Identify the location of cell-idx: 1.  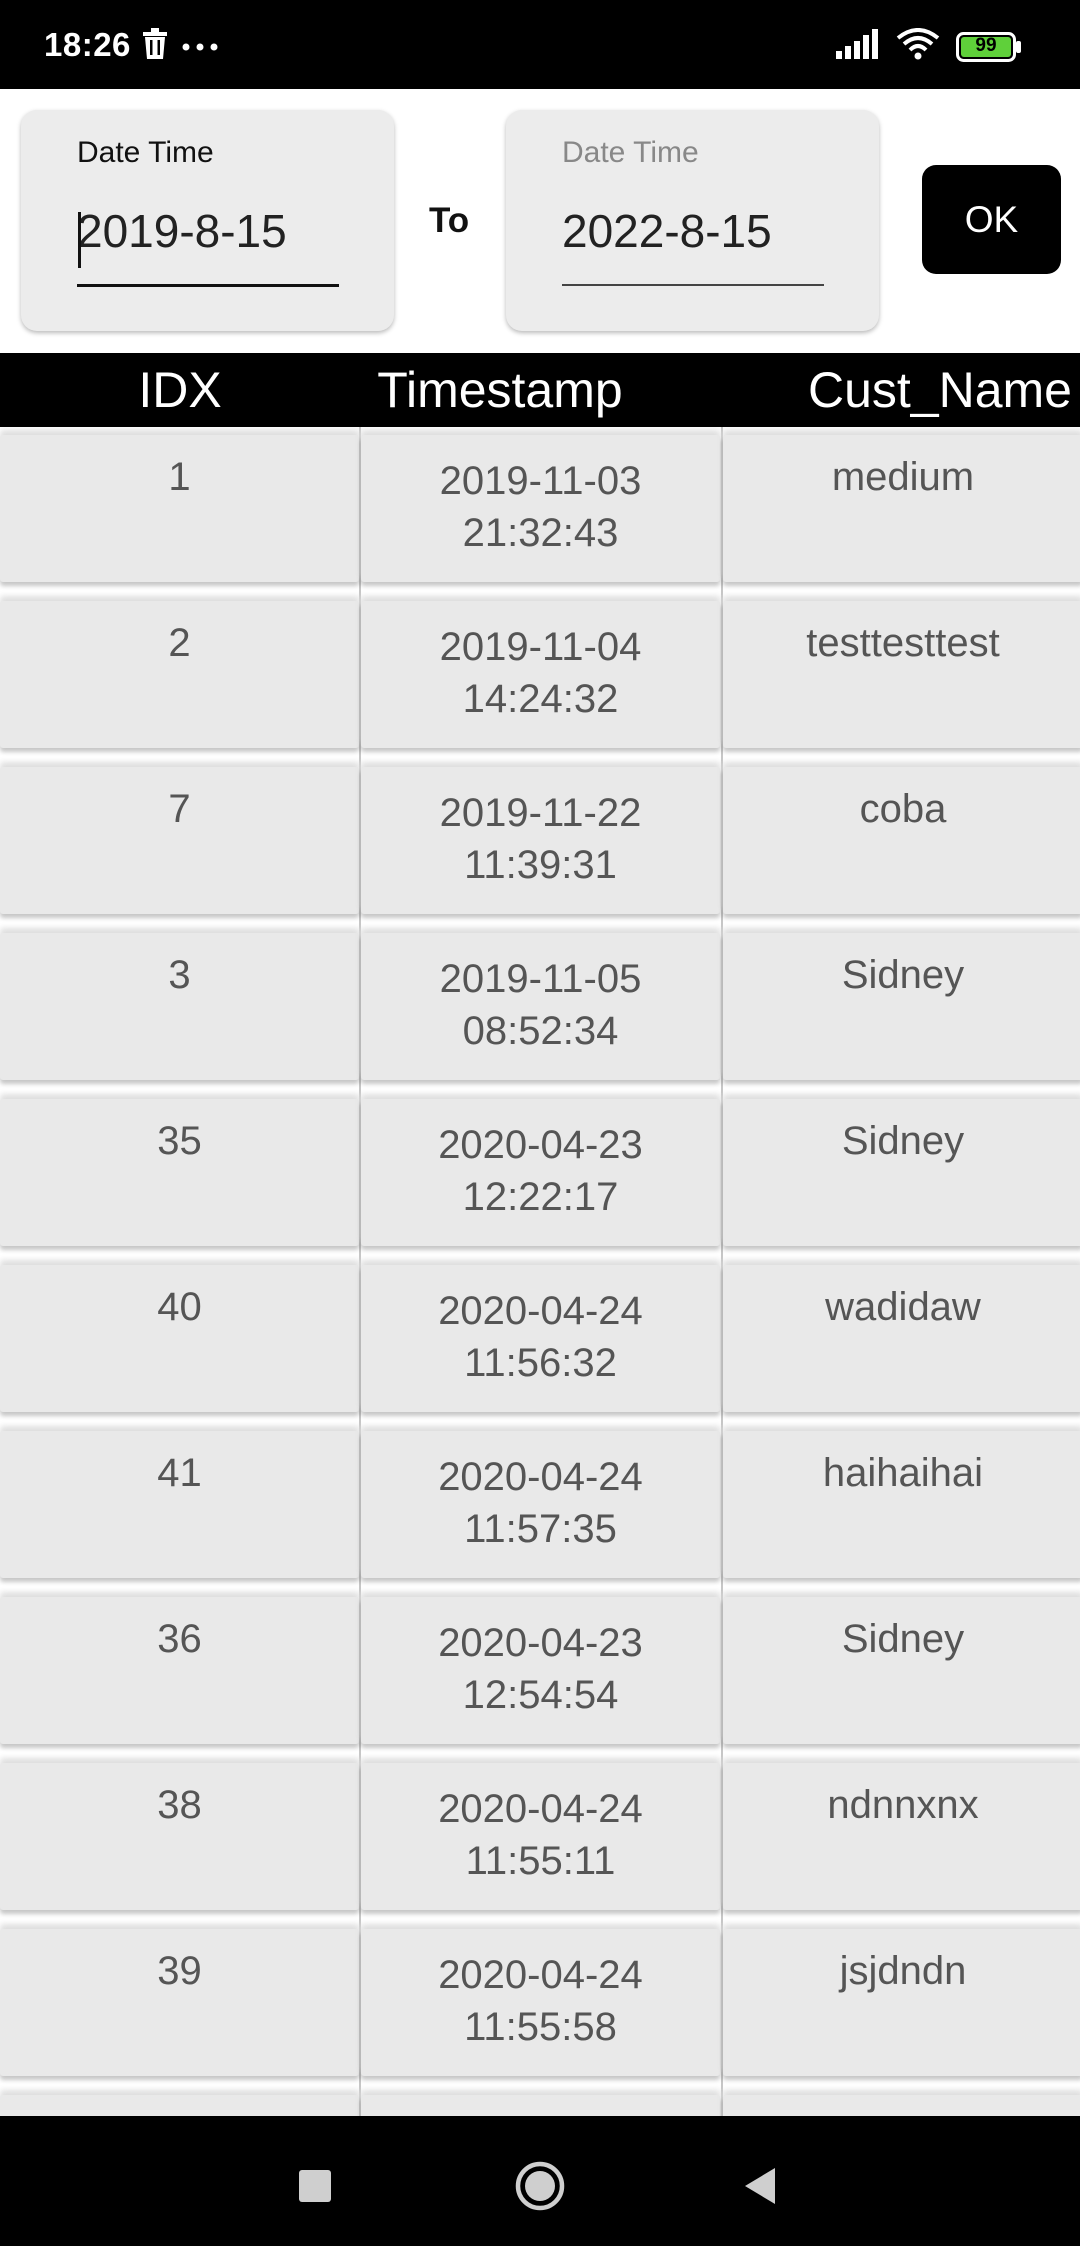
(179, 508).